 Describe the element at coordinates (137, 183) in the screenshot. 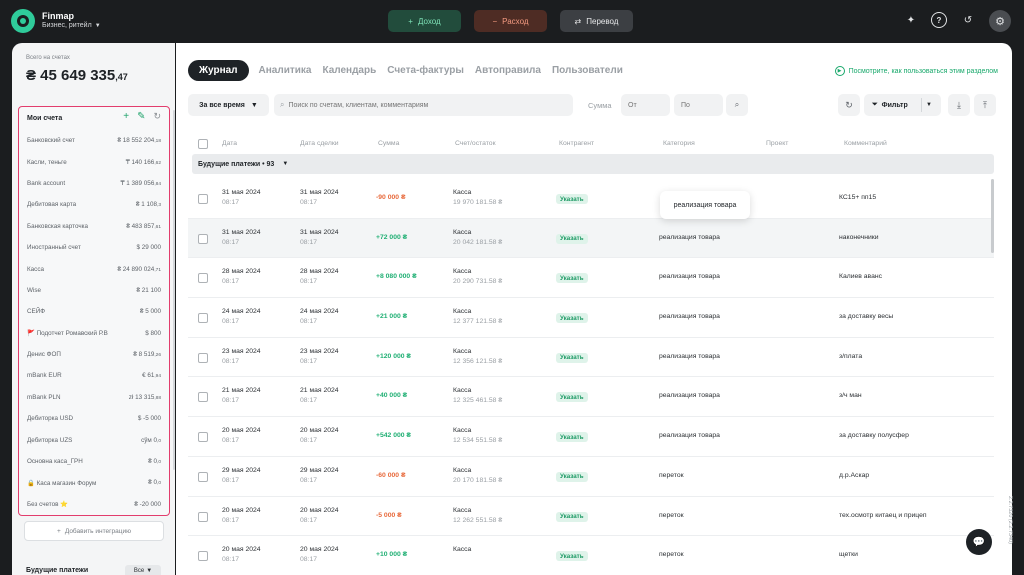

I see `account-amount: ₸ 1 389 056` at that location.